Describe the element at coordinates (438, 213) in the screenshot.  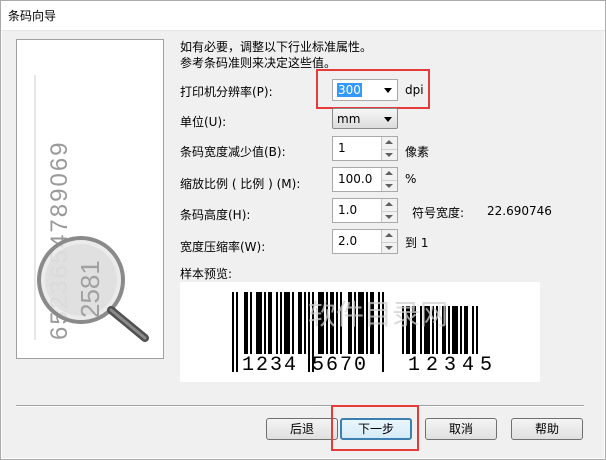
I see `symbol-width-label: 符号宽度:` at that location.